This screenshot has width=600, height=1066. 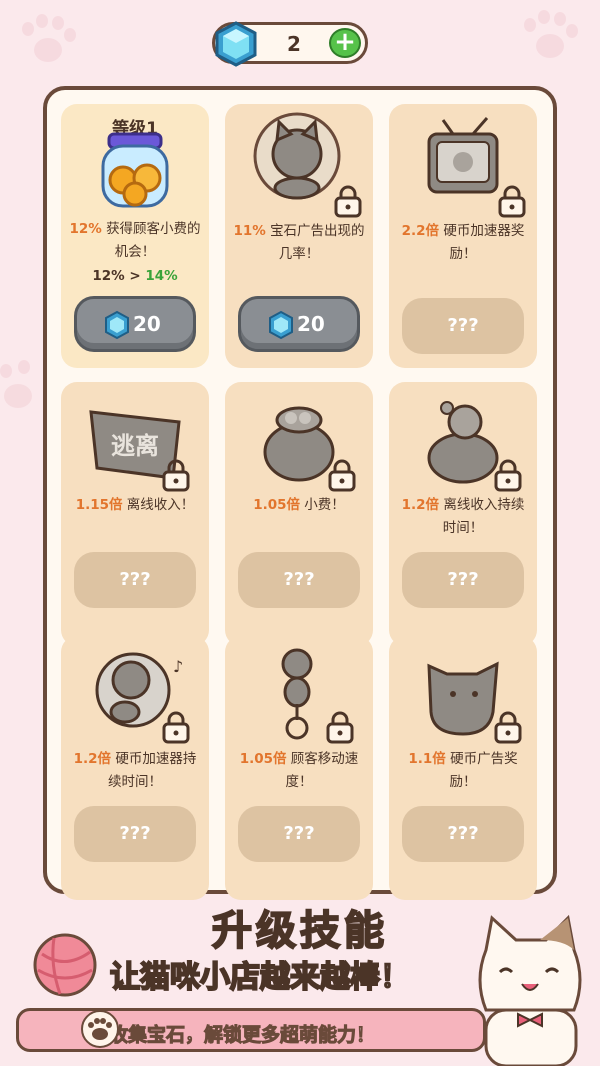 I want to click on skill-description: 11% 宝石广告出现的几率！, so click(x=299, y=243).